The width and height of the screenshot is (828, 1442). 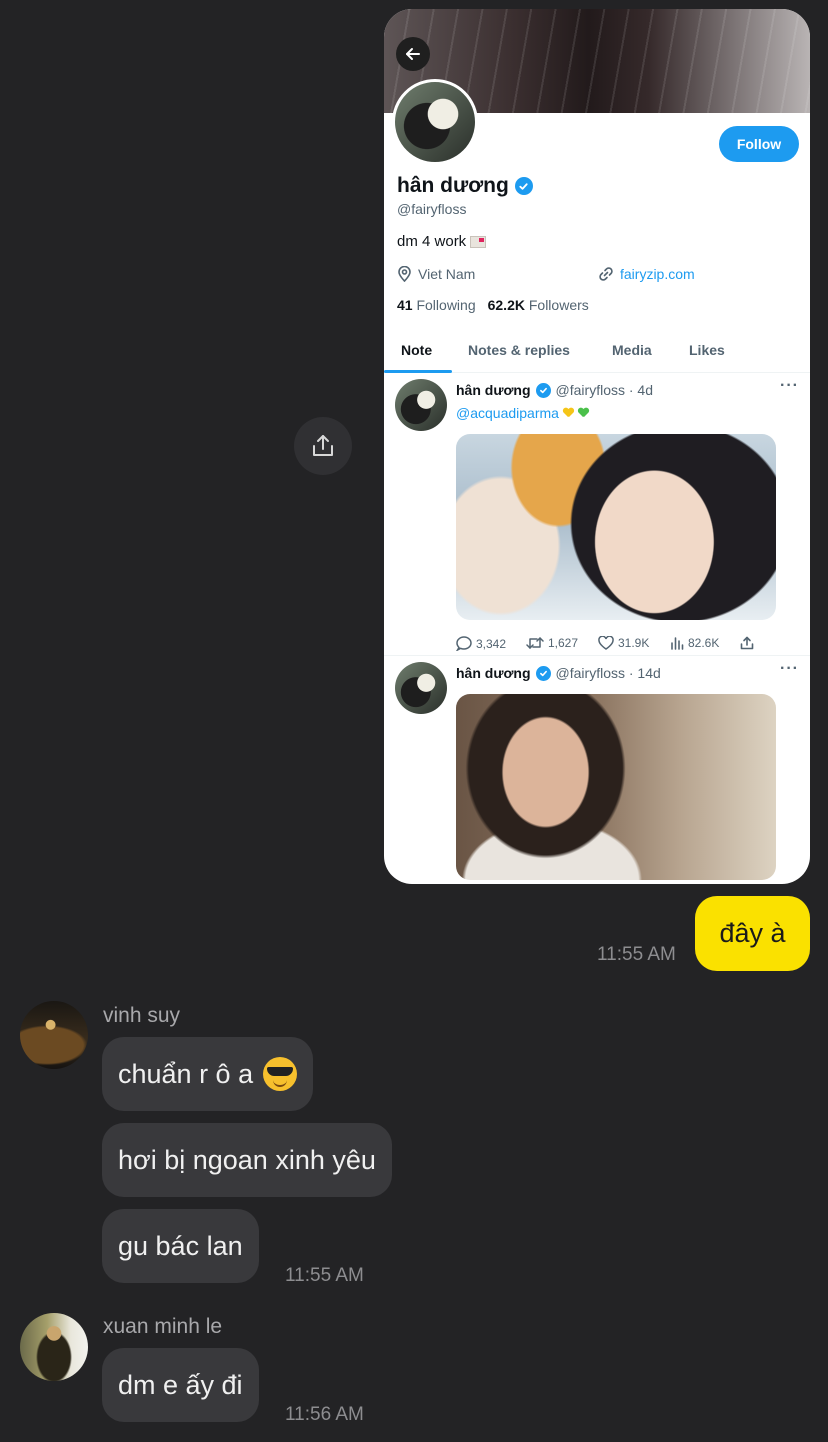 I want to click on following-label: Following, so click(x=446, y=305).